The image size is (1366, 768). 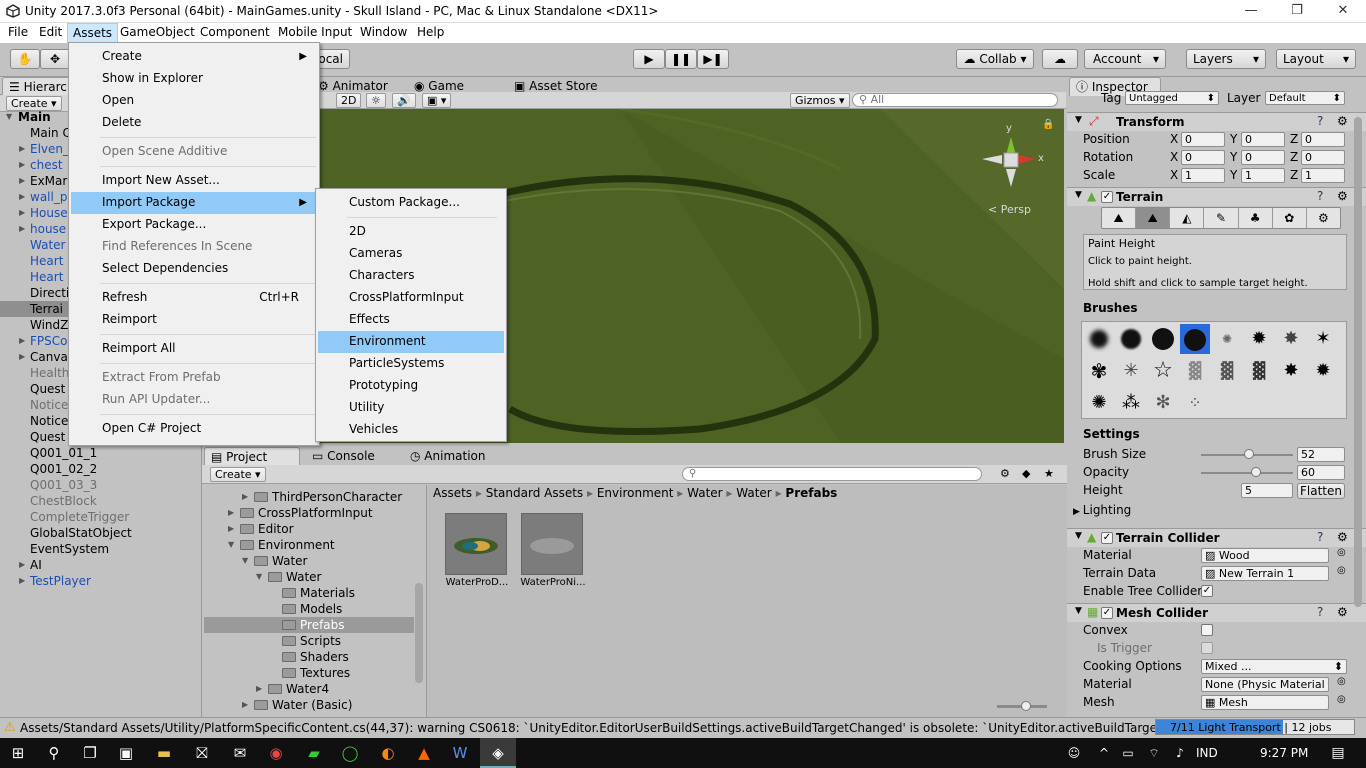 I want to click on transform-y-field: 0, so click(x=1263, y=139).